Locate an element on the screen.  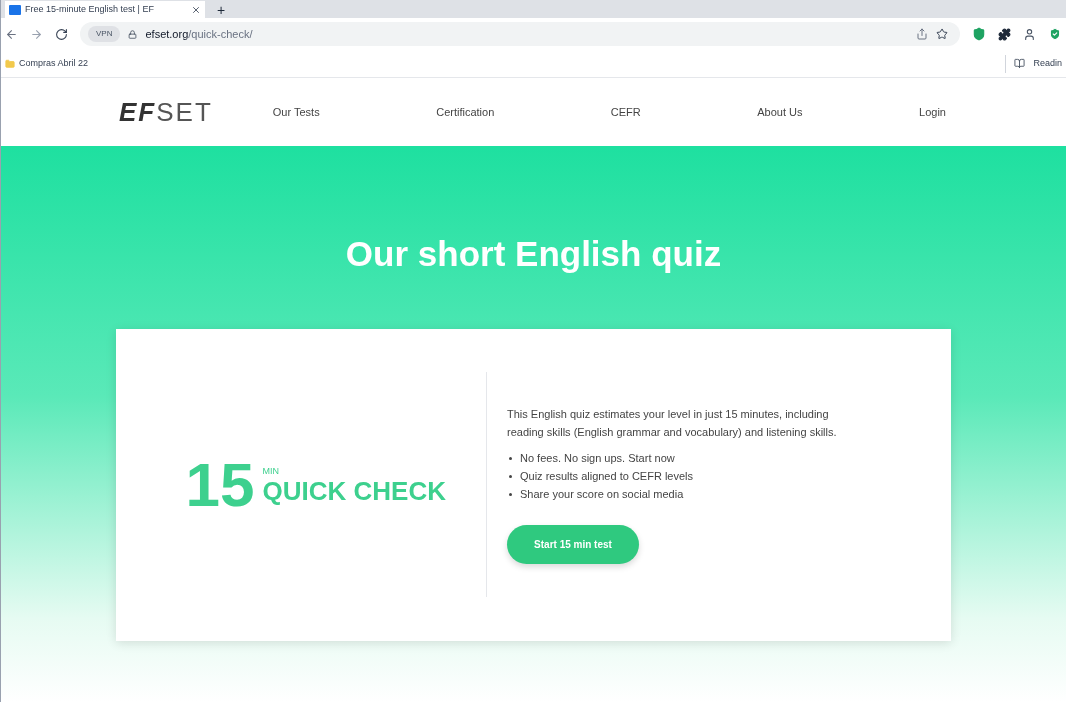
shield-icon is located at coordinates (979, 34).